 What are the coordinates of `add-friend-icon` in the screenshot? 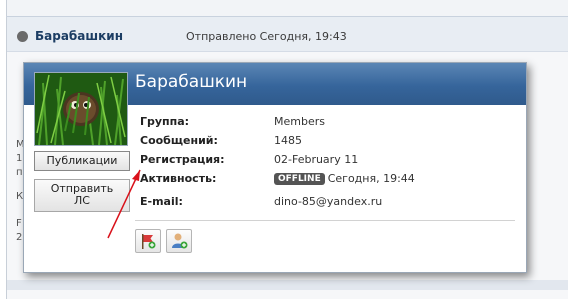 It's located at (180, 241).